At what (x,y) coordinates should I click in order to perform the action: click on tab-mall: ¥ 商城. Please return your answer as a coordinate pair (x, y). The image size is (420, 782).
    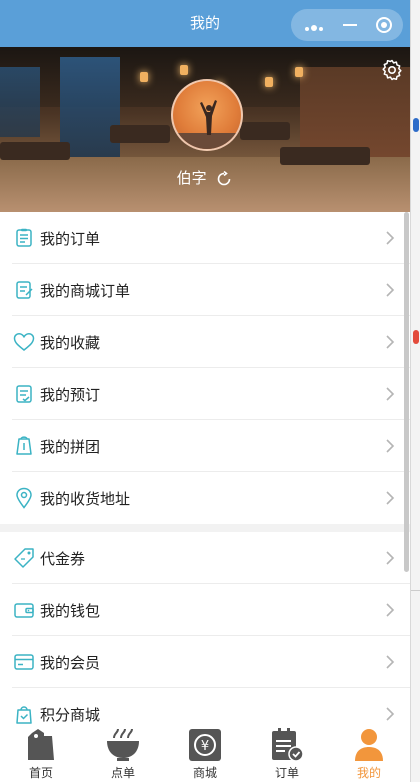
    Looking at the image, I should click on (205, 753).